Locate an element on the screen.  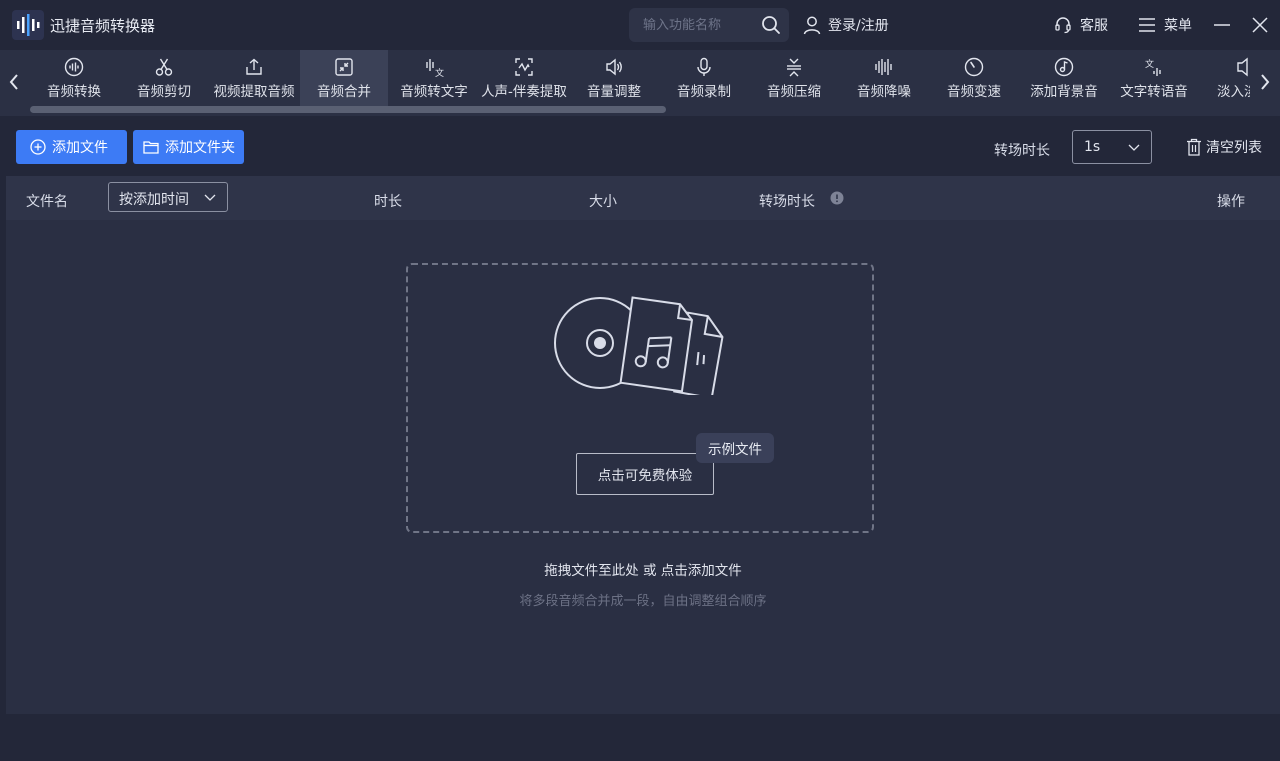
title-bar: 迅捷音频转换器 登录/注册 客服 菜单 is located at coordinates (640, 25).